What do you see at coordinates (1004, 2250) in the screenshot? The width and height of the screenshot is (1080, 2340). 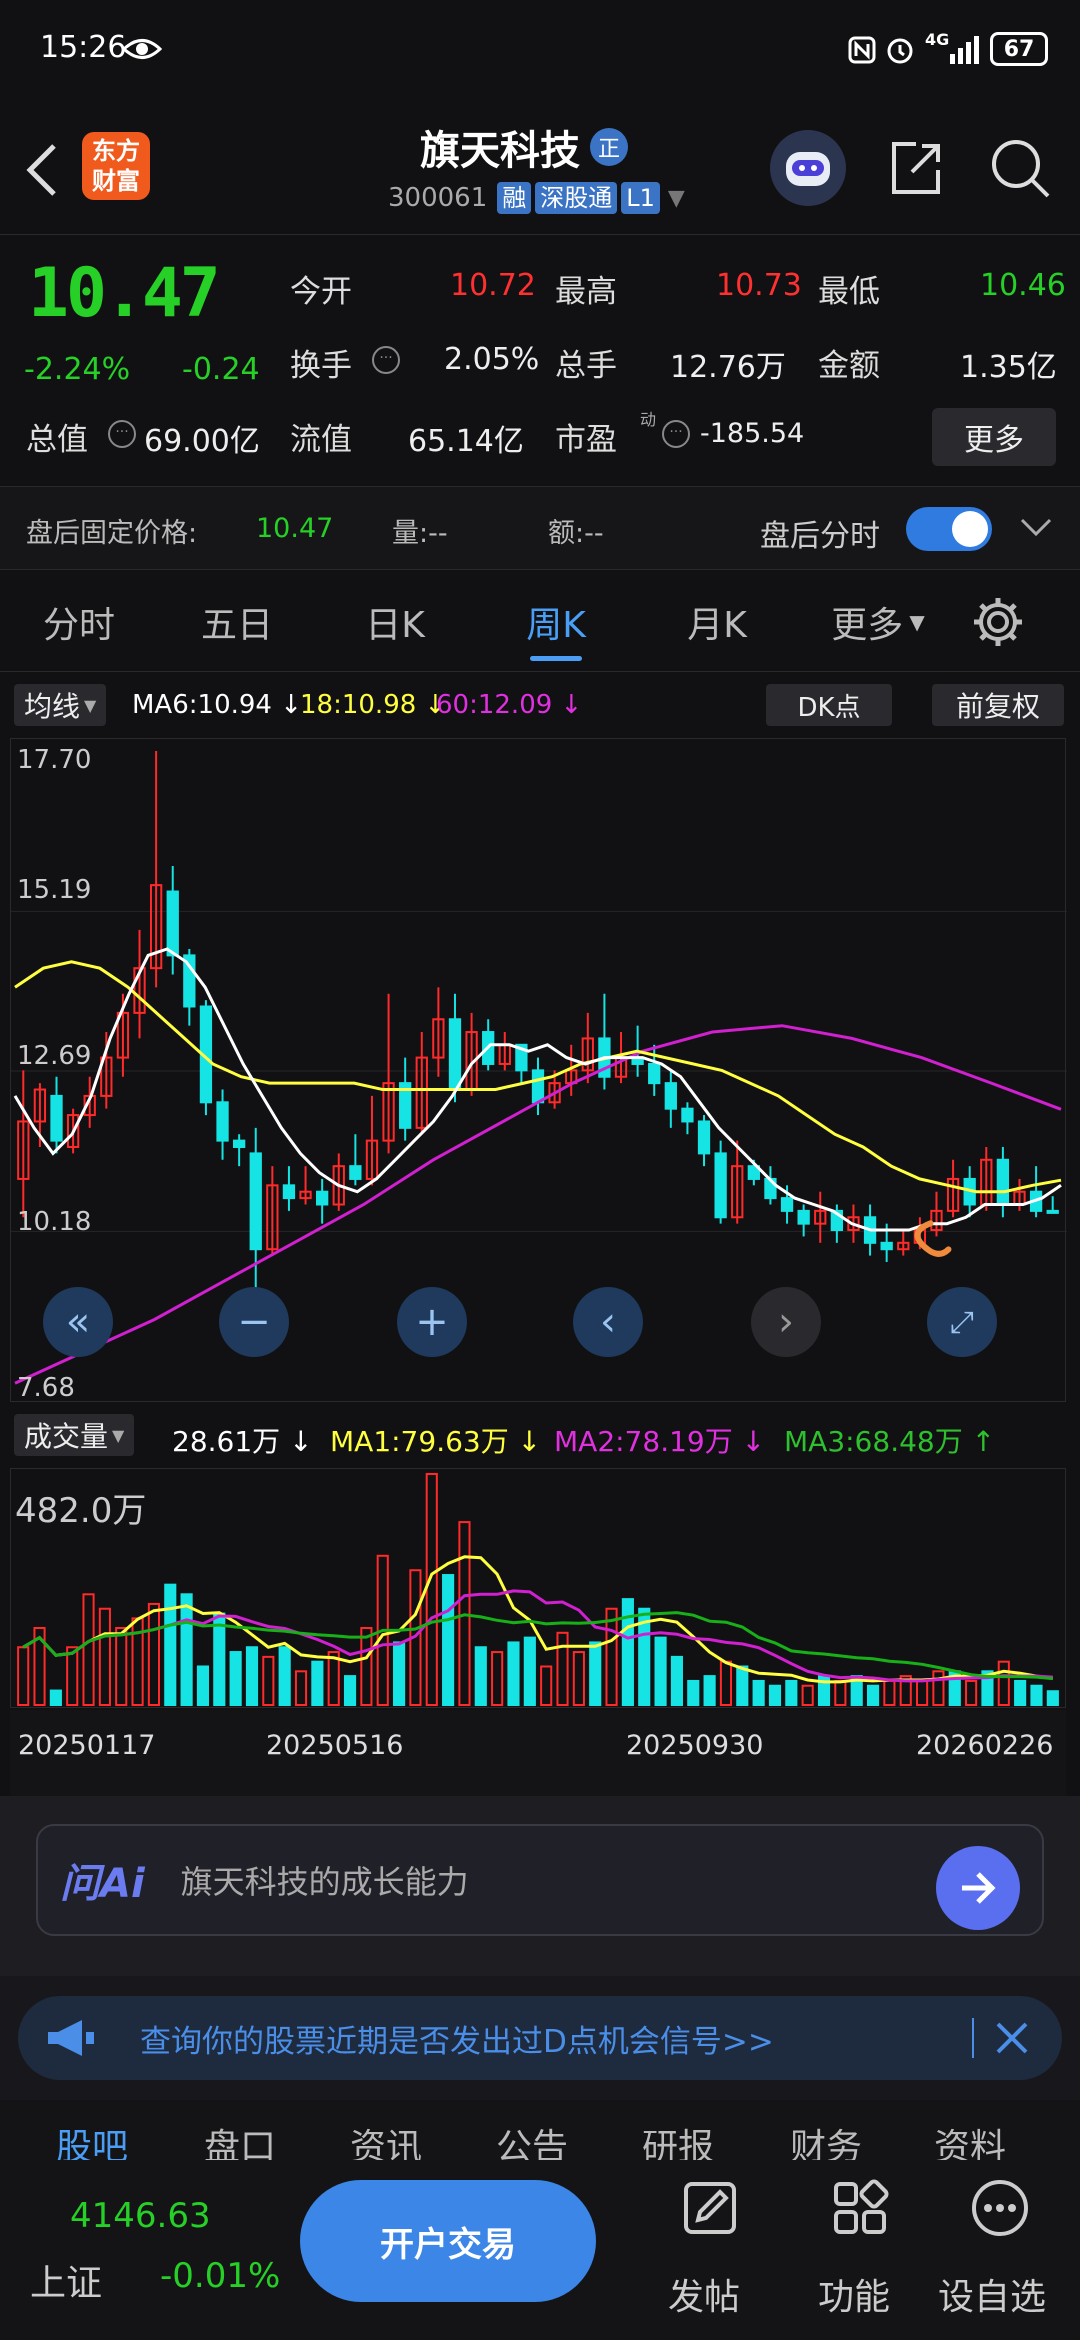 I see `add-watchlist-button: 设自选` at bounding box center [1004, 2250].